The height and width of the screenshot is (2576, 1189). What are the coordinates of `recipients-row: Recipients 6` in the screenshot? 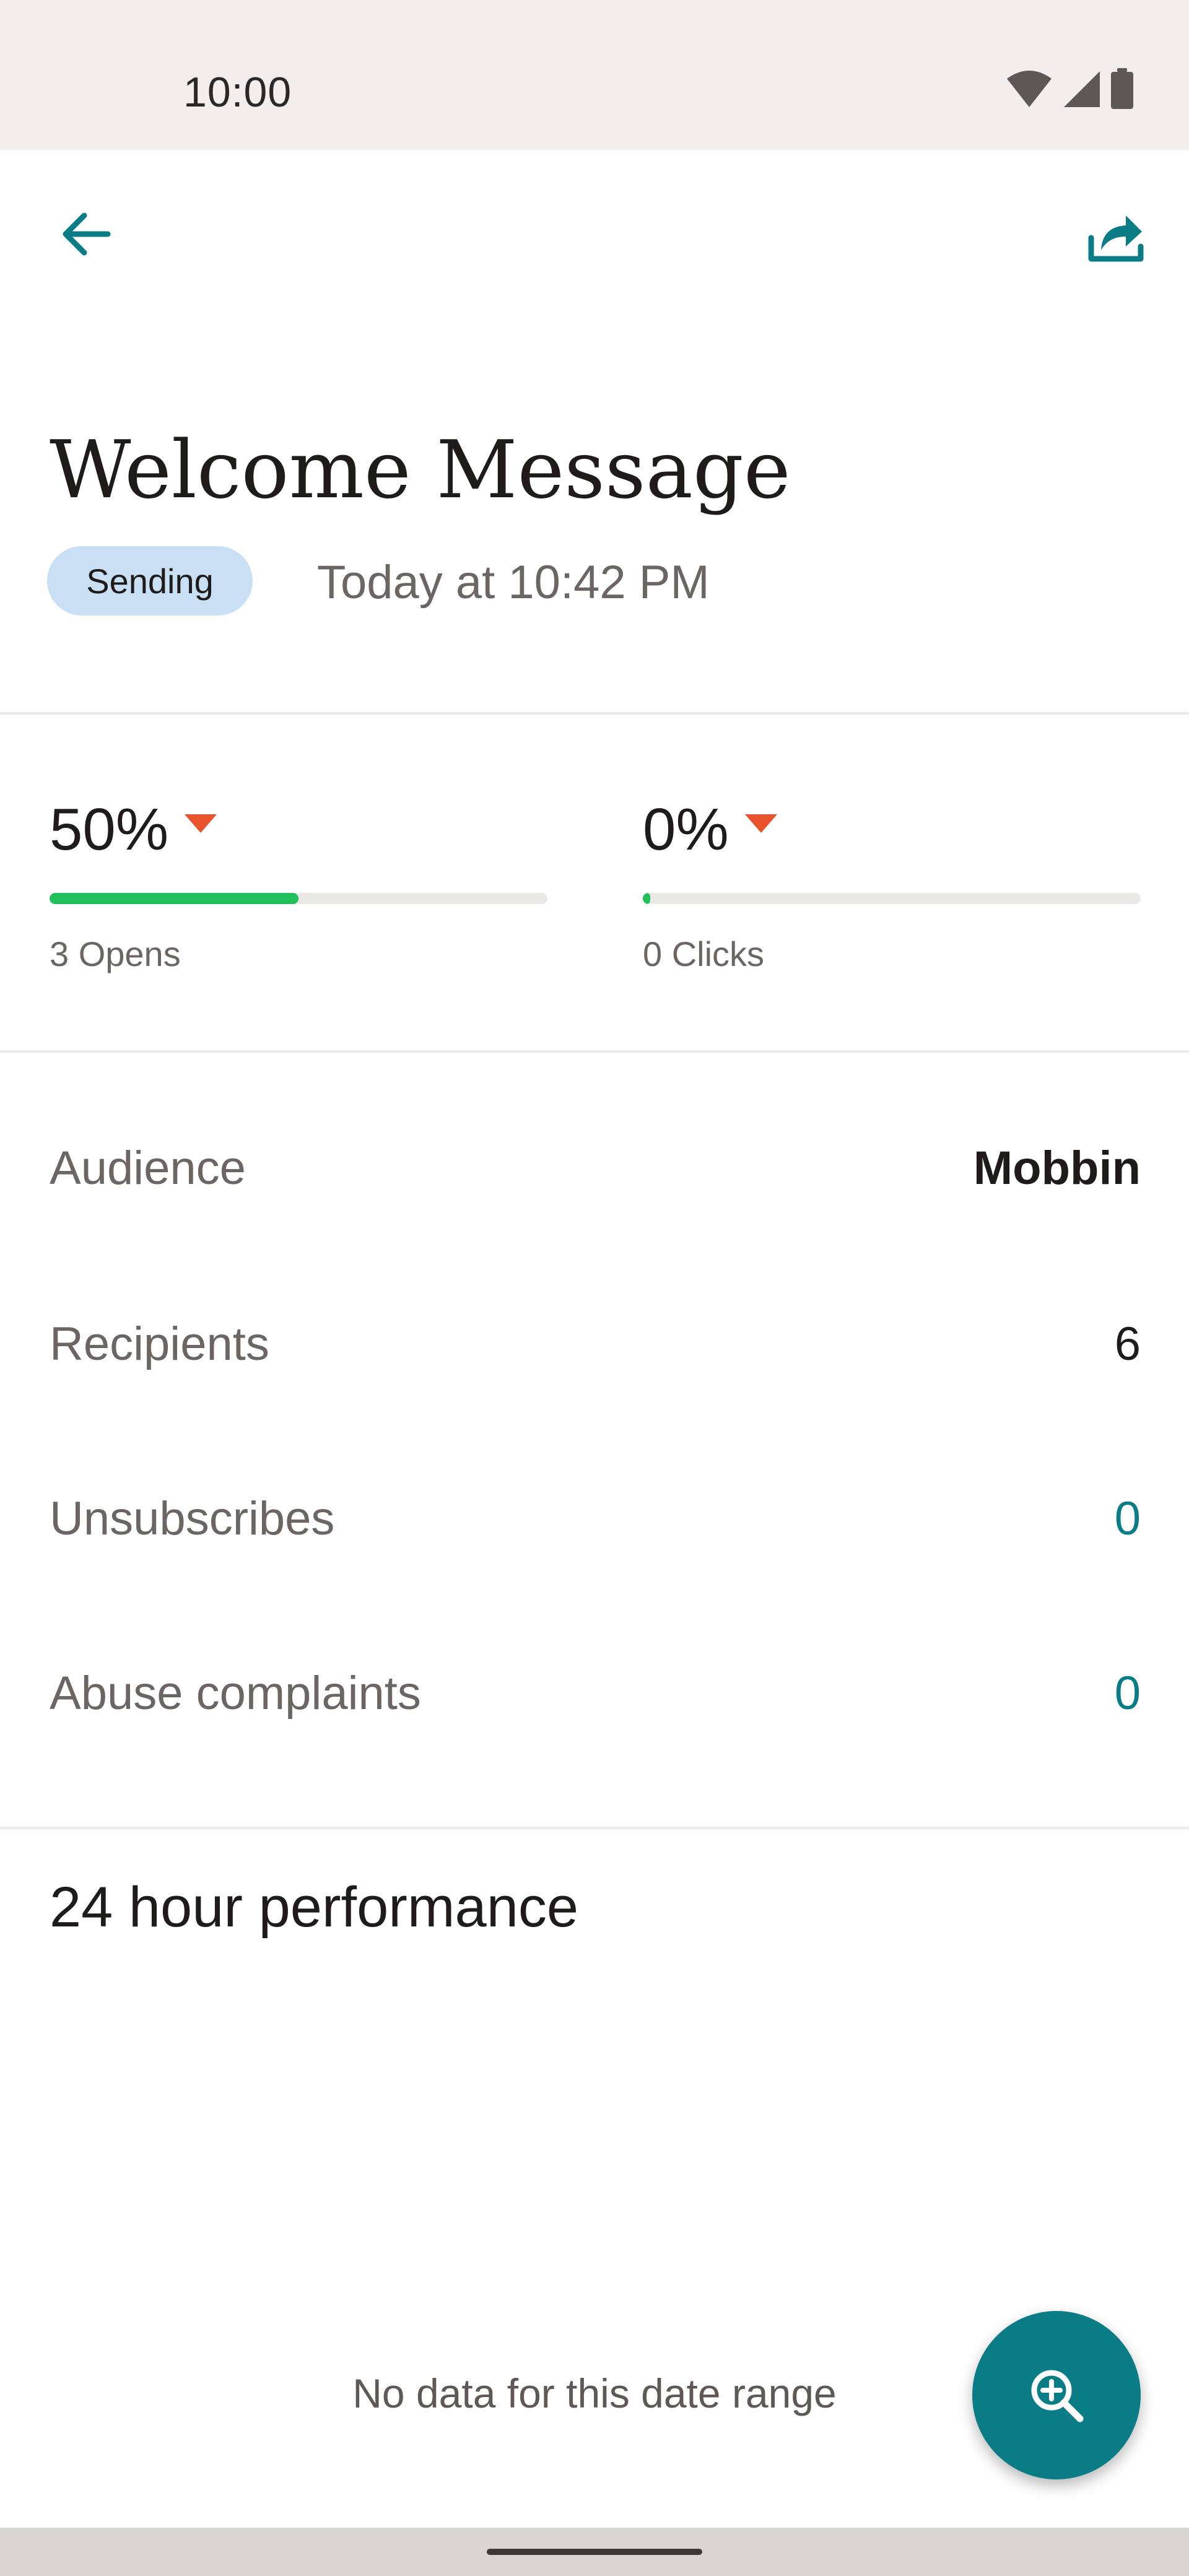 It's located at (595, 1343).